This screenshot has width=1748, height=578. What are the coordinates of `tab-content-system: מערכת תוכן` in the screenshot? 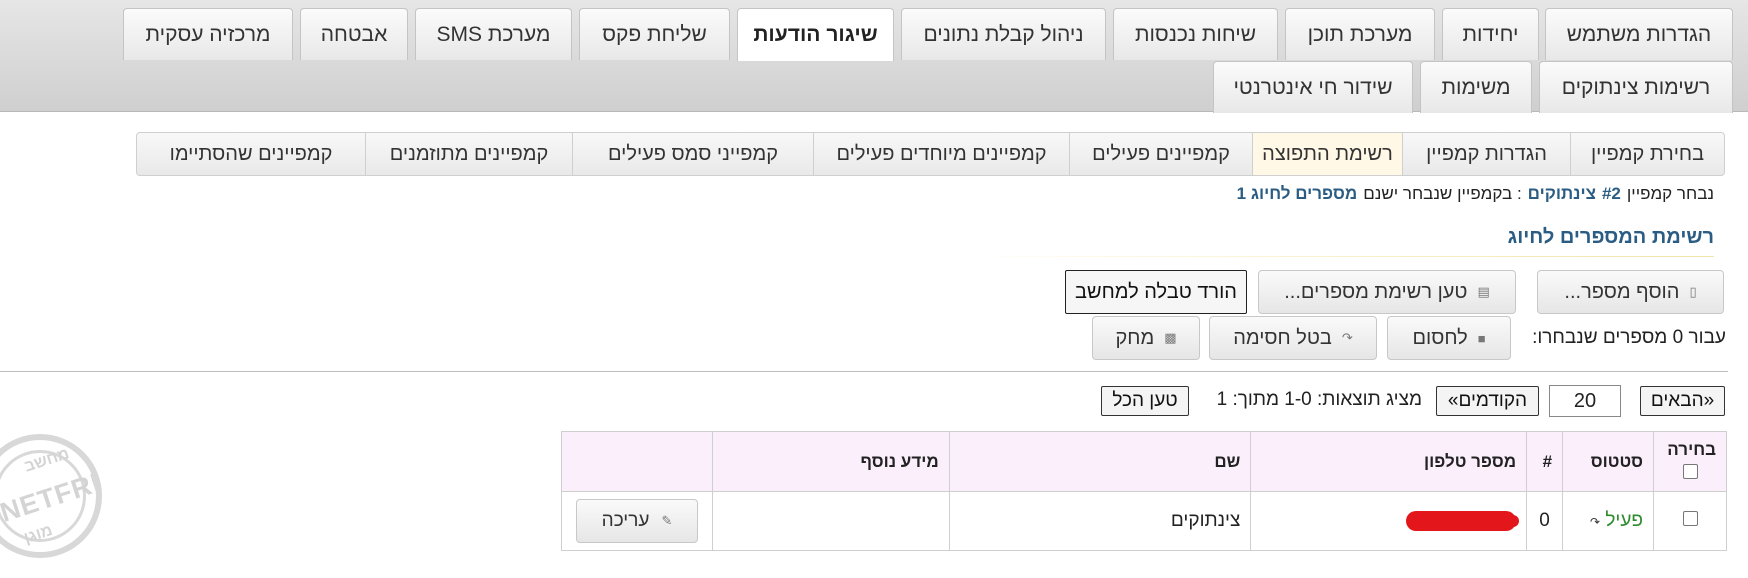 It's located at (1360, 34).